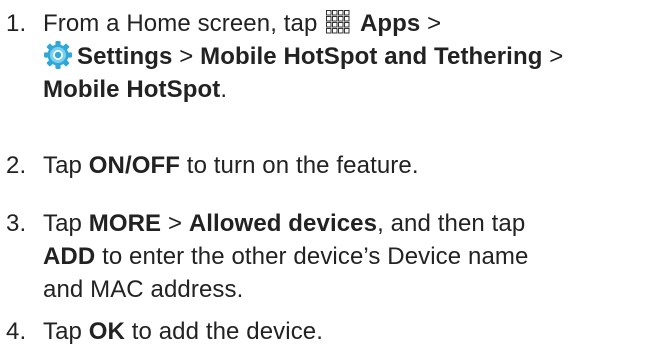 The image size is (668, 354). Describe the element at coordinates (224, 331) in the screenshot. I see `step-text-part: to add the device.` at that location.